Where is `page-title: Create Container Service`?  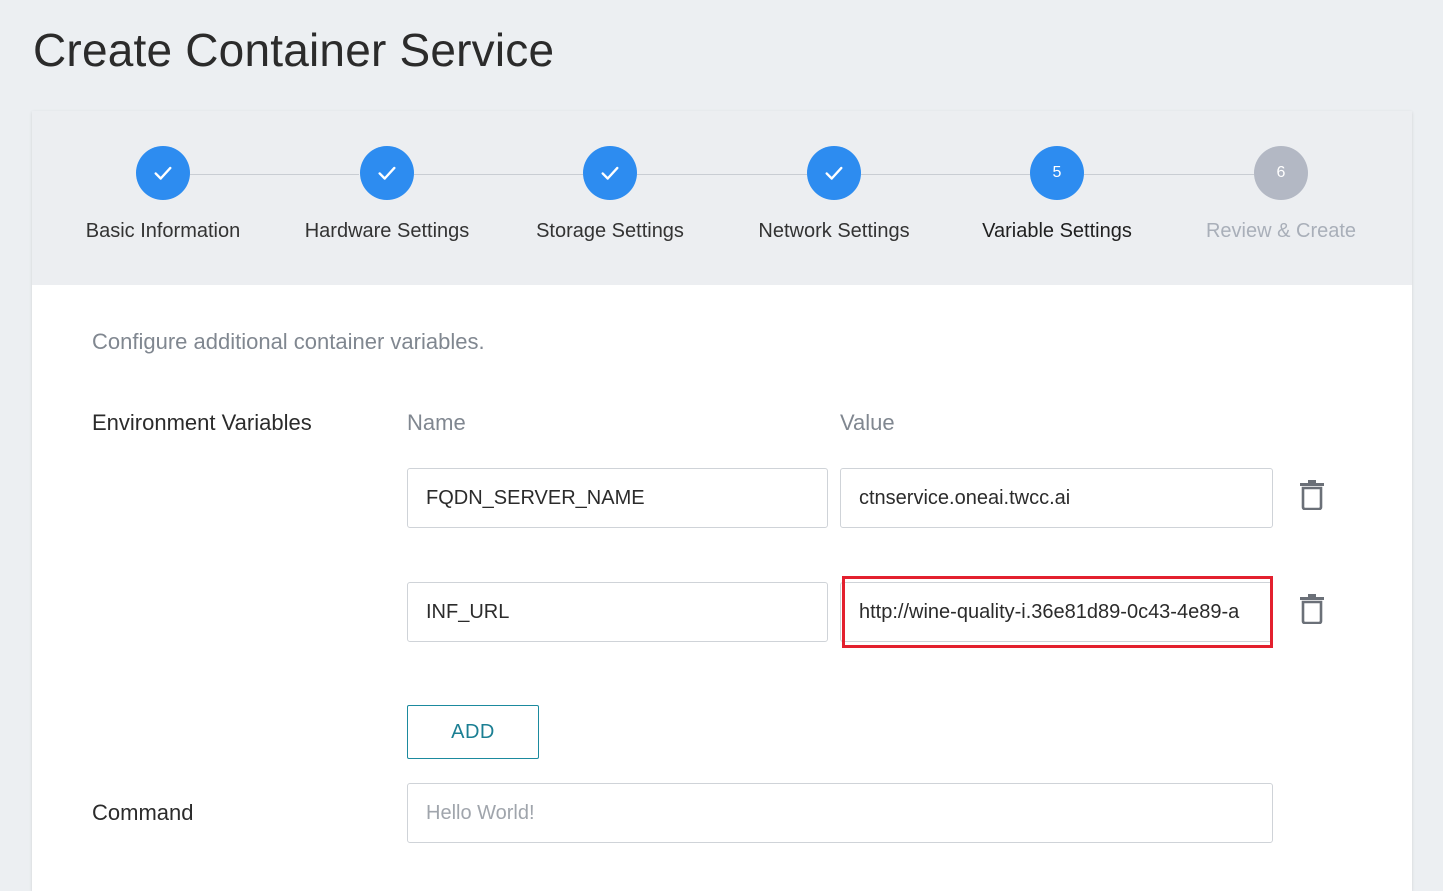
page-title: Create Container Service is located at coordinates (294, 50).